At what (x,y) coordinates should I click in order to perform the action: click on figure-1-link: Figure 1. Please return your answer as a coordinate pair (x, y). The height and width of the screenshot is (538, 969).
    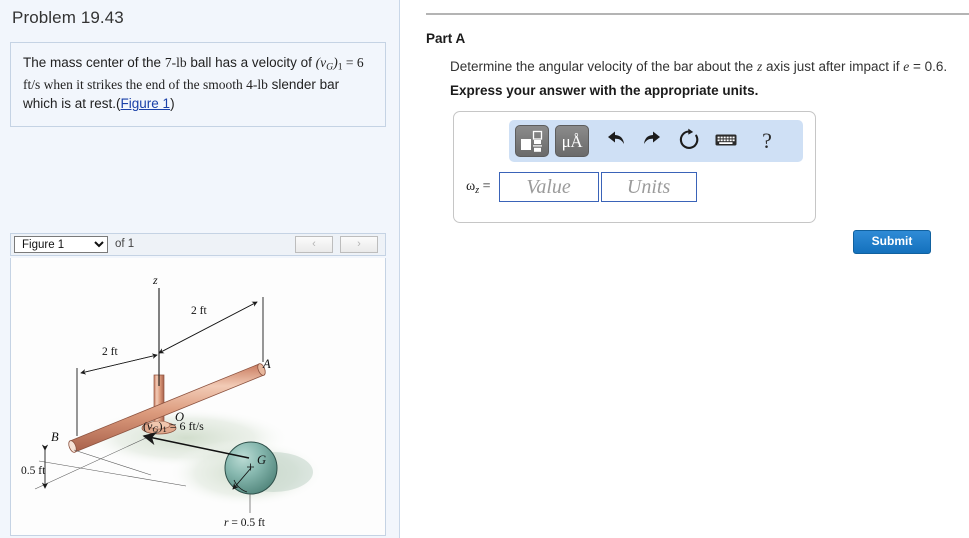
    Looking at the image, I should click on (146, 103).